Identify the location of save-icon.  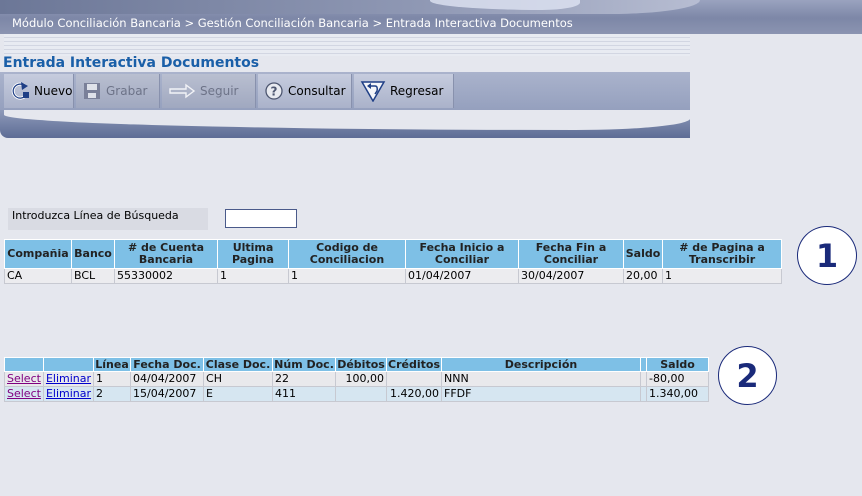
(92, 91).